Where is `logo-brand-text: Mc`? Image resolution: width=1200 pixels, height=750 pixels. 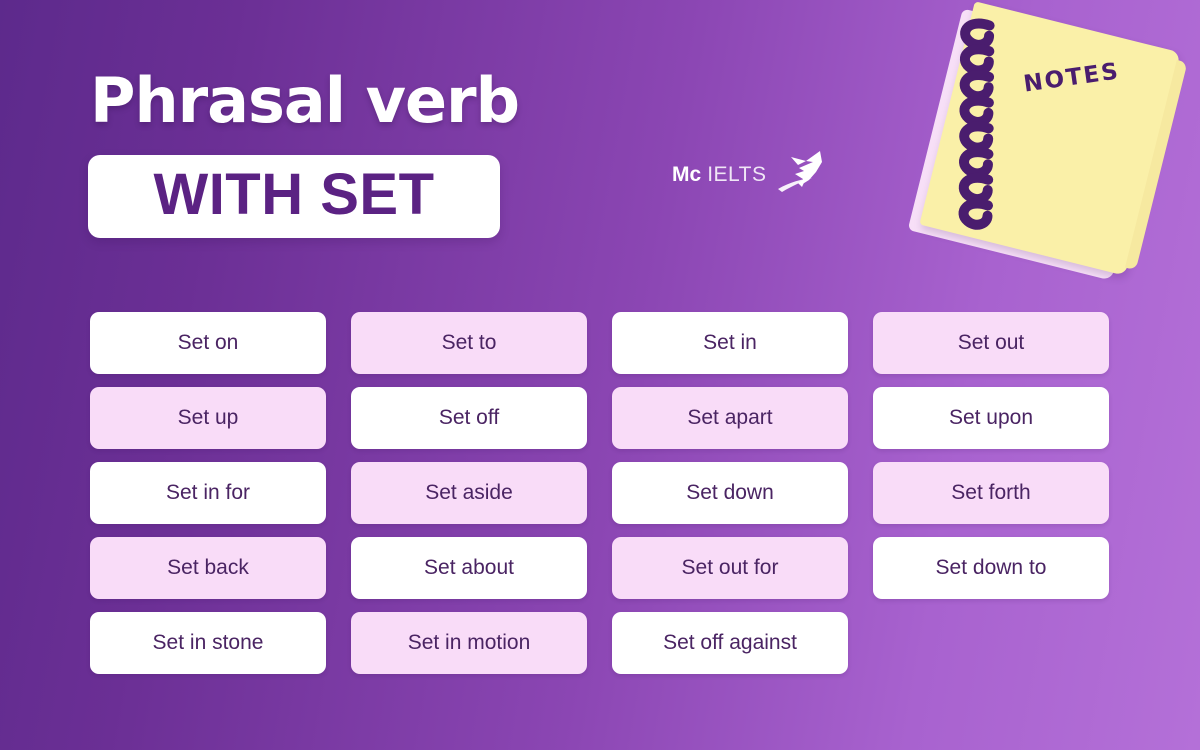 logo-brand-text: Mc is located at coordinates (687, 174).